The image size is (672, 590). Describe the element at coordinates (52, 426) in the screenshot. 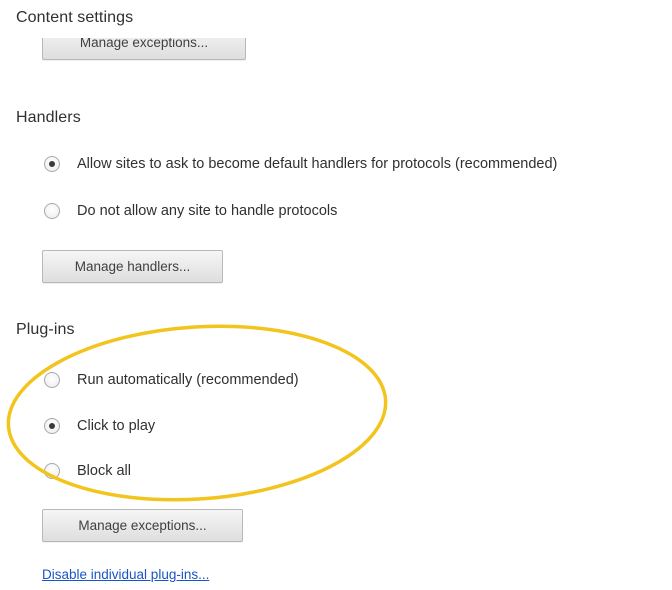

I see `radio-click-to-play` at that location.